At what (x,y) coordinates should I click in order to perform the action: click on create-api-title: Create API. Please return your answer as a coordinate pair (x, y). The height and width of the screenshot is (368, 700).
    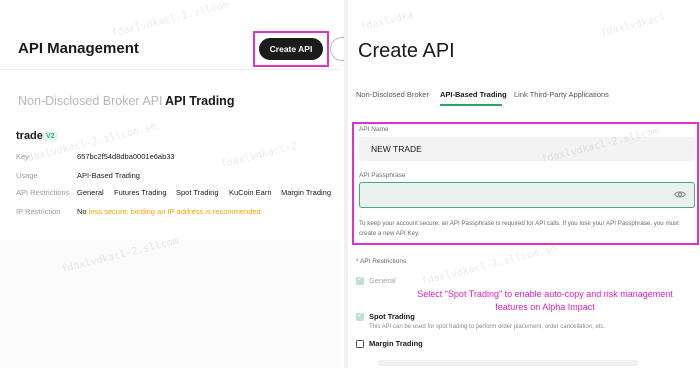
    Looking at the image, I should click on (406, 51).